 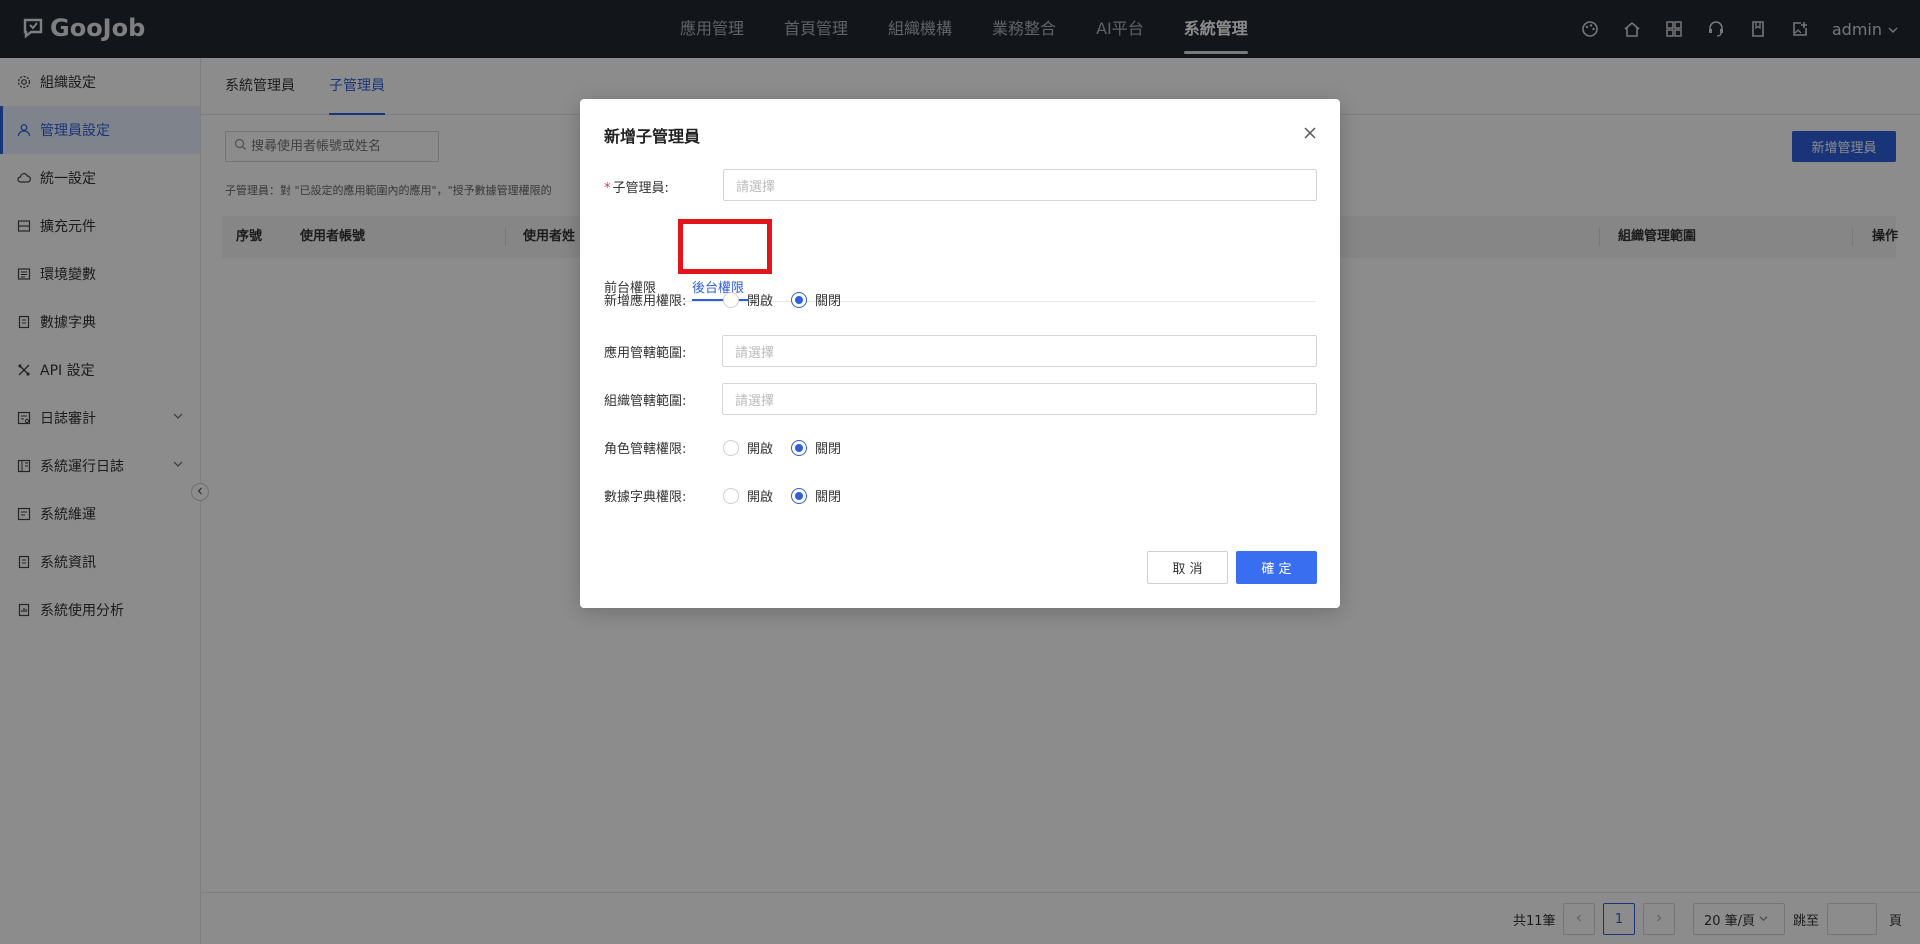 What do you see at coordinates (1187, 567) in the screenshot?
I see `cancel-button: 取 消` at bounding box center [1187, 567].